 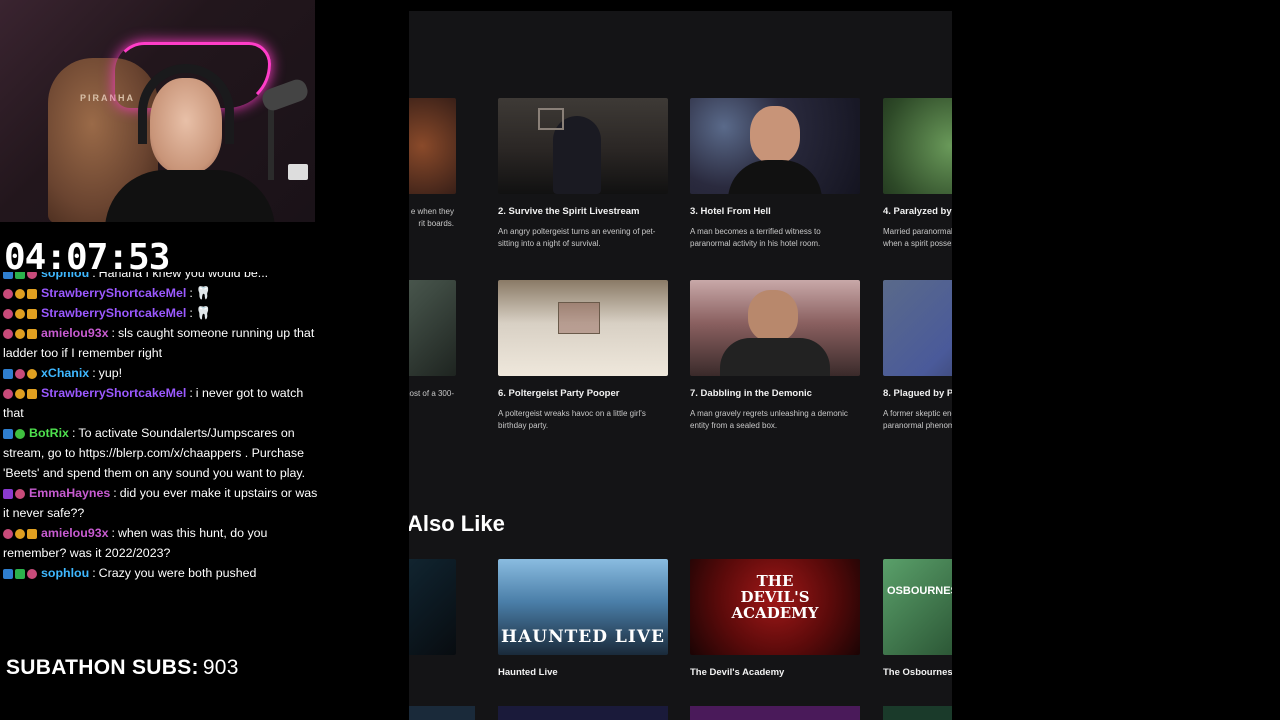 What do you see at coordinates (431, 393) in the screenshot?
I see `episode-description: ghost of a 300-` at bounding box center [431, 393].